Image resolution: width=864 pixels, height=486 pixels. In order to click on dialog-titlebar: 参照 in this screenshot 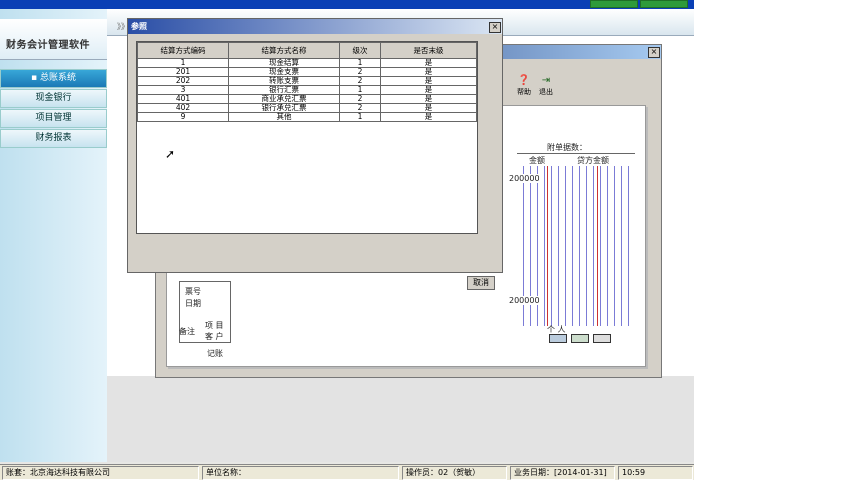, I will do `click(315, 26)`.